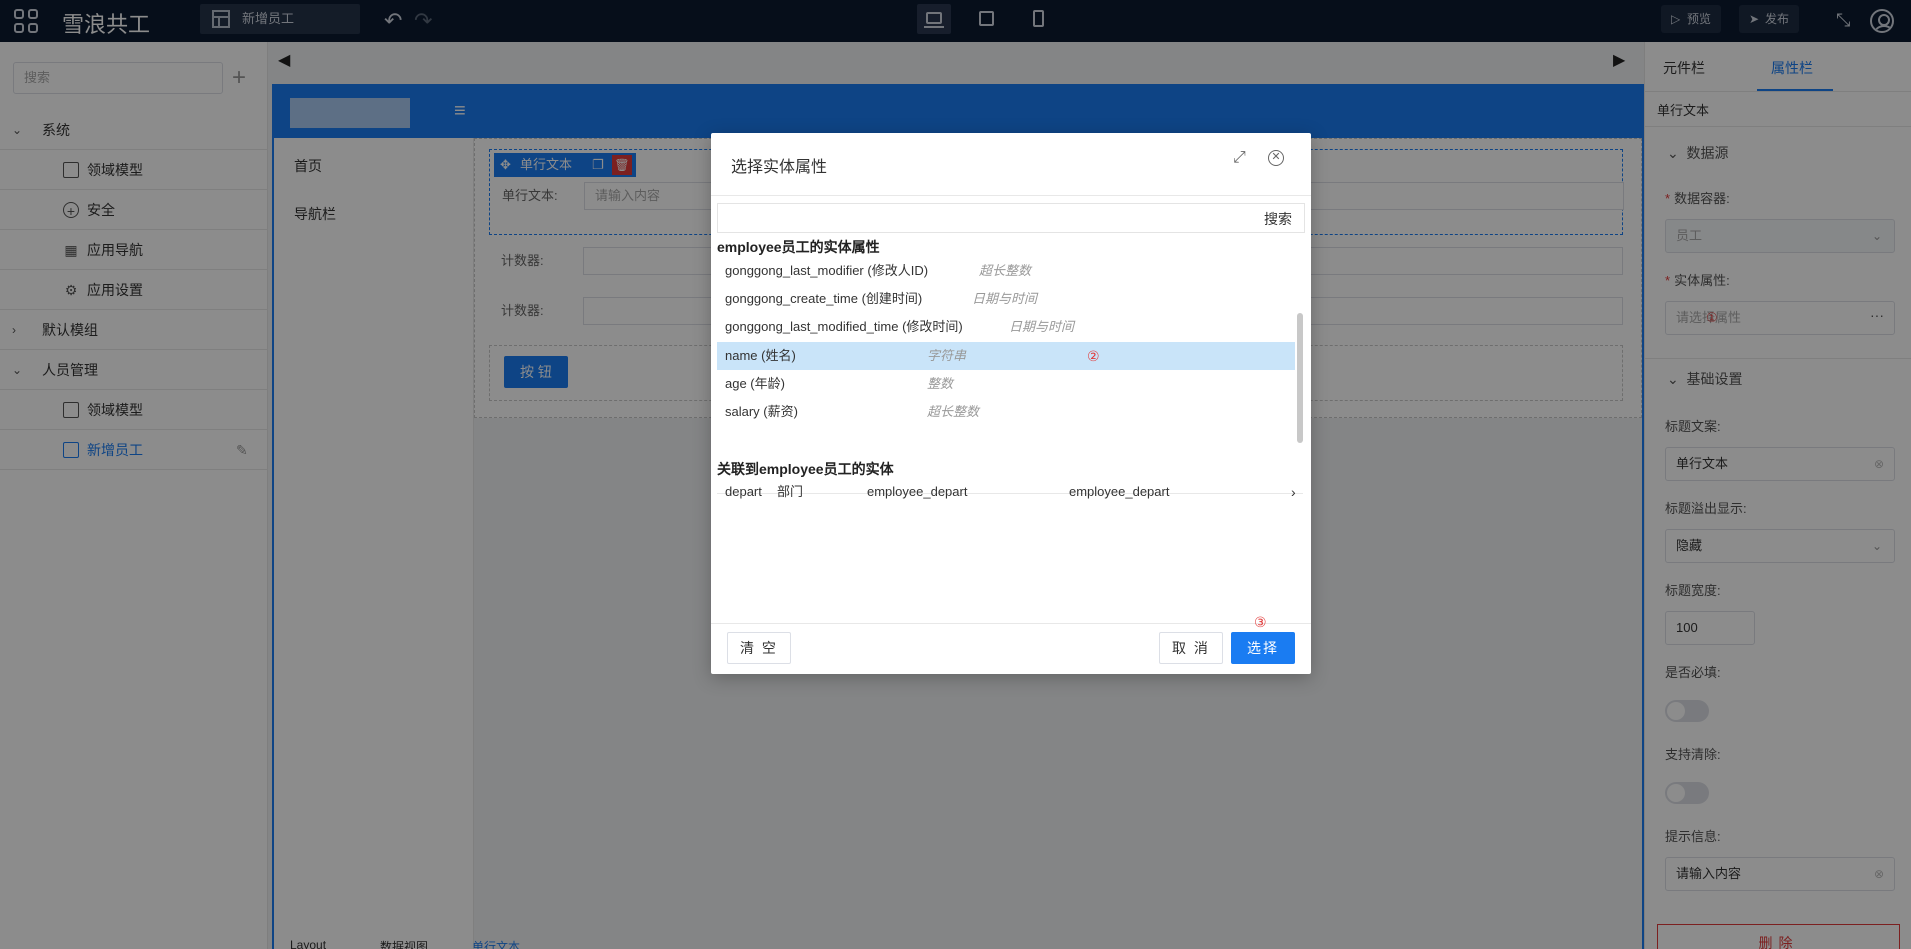  What do you see at coordinates (824, 298) in the screenshot?
I see `attr-name: gonggong_create_time (创建时间)` at bounding box center [824, 298].